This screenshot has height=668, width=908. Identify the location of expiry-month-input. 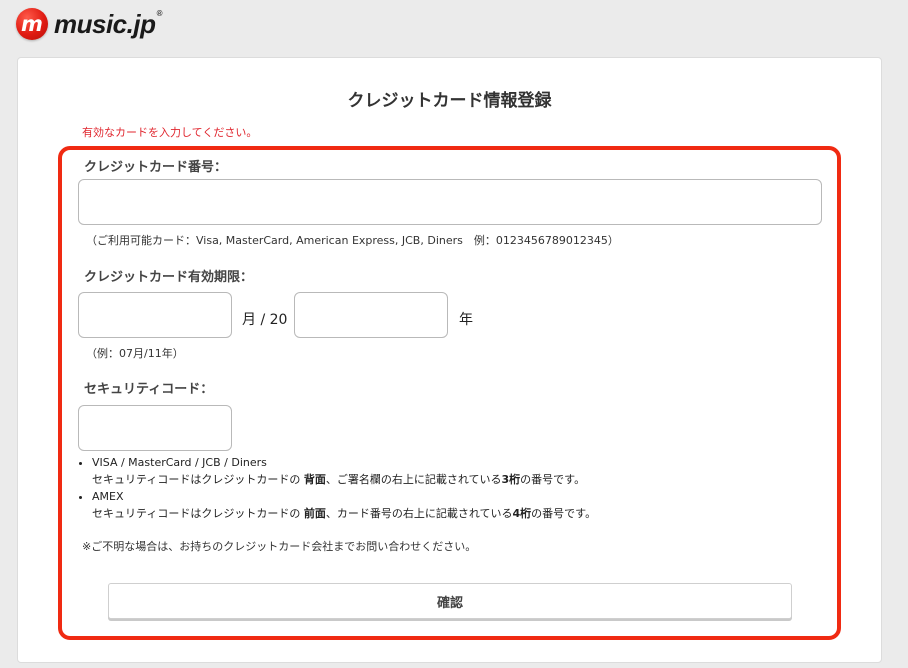
(155, 315).